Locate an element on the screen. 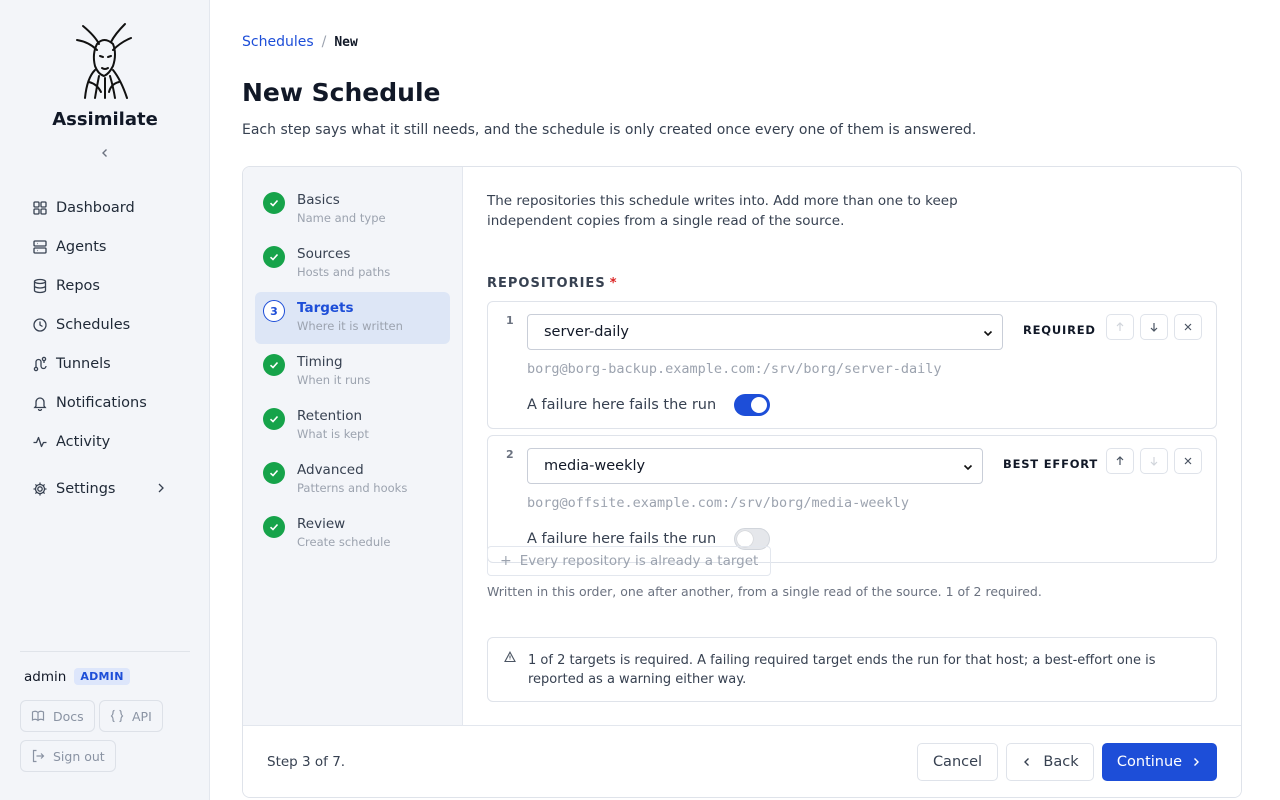 The image size is (1280, 800). sidebar-item-label: Activity is located at coordinates (83, 441).